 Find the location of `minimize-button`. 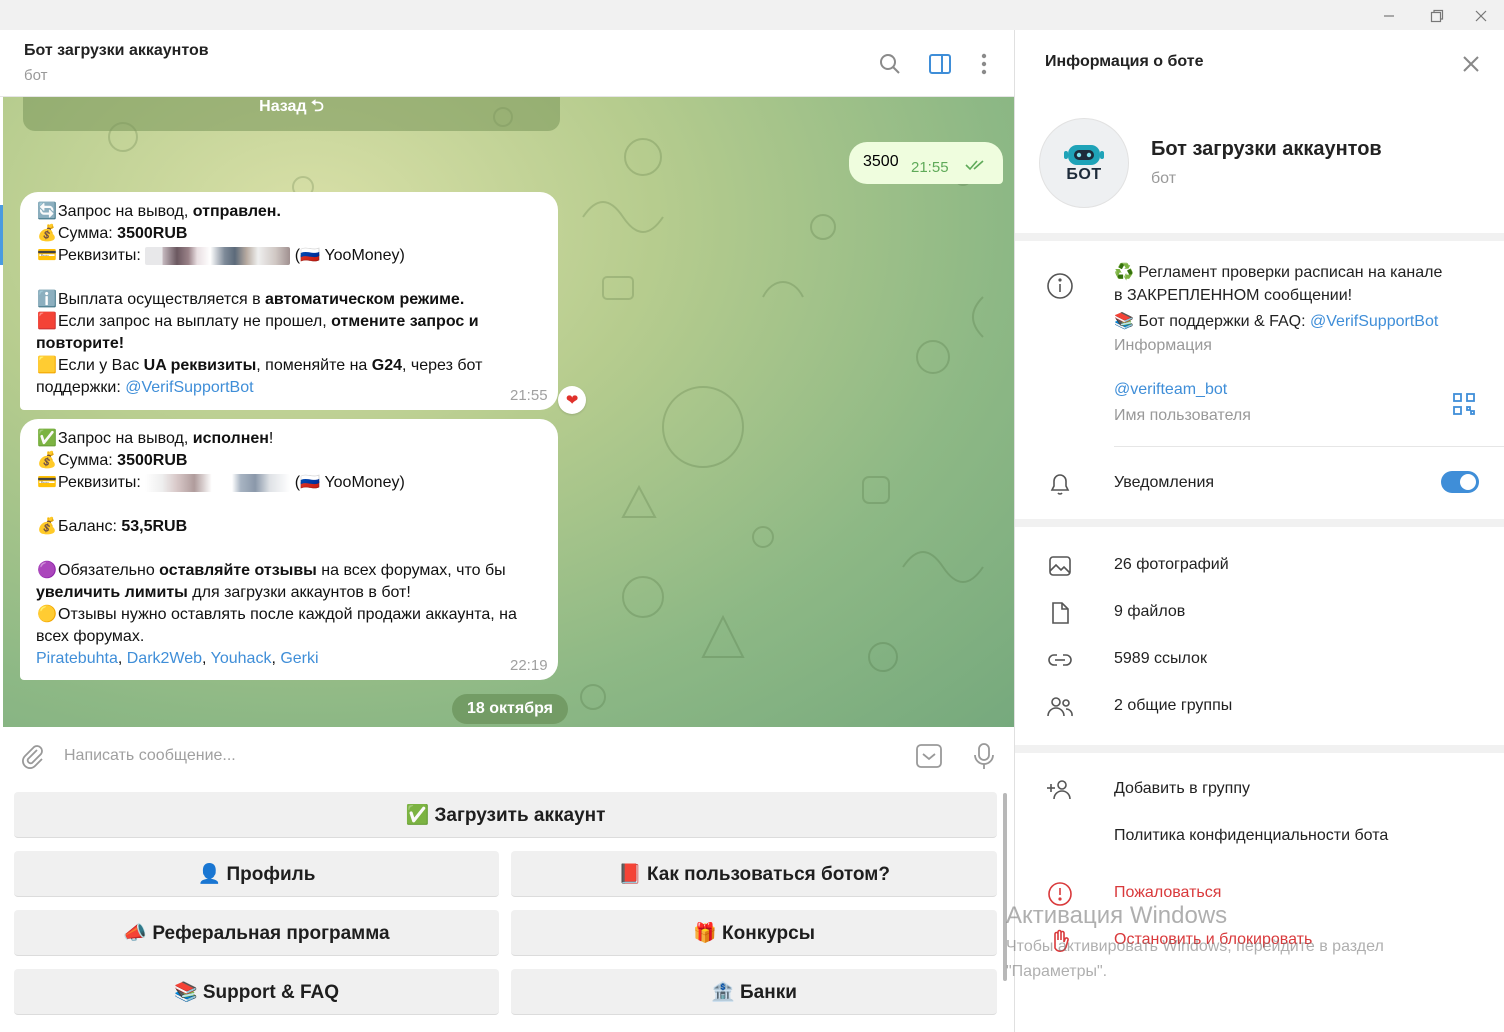

minimize-button is located at coordinates (1389, 16).